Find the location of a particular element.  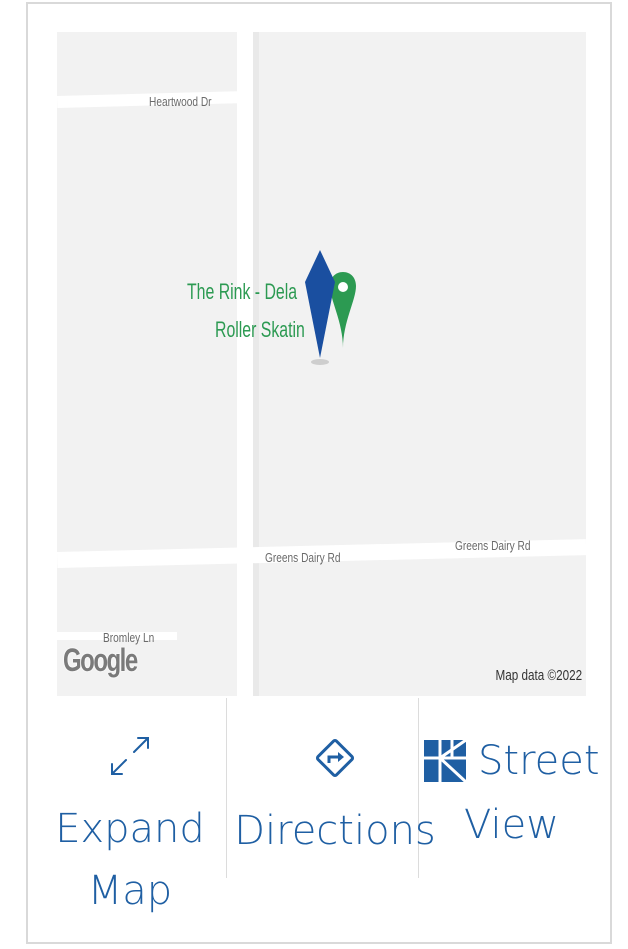

expand-label-line1: Expand is located at coordinates (130, 829).